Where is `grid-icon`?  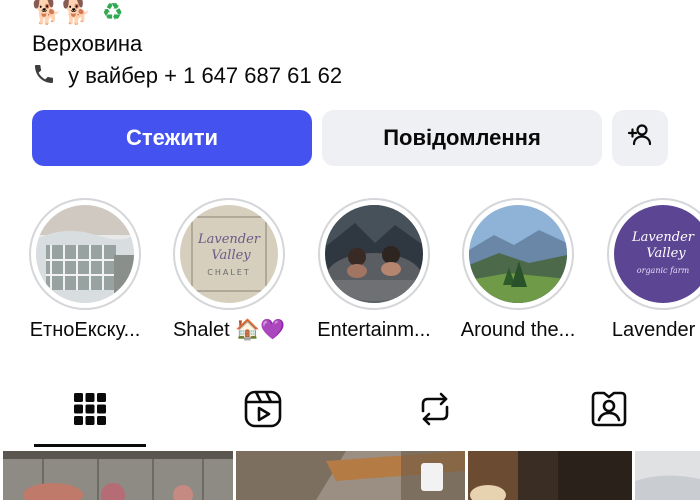 grid-icon is located at coordinates (90, 411).